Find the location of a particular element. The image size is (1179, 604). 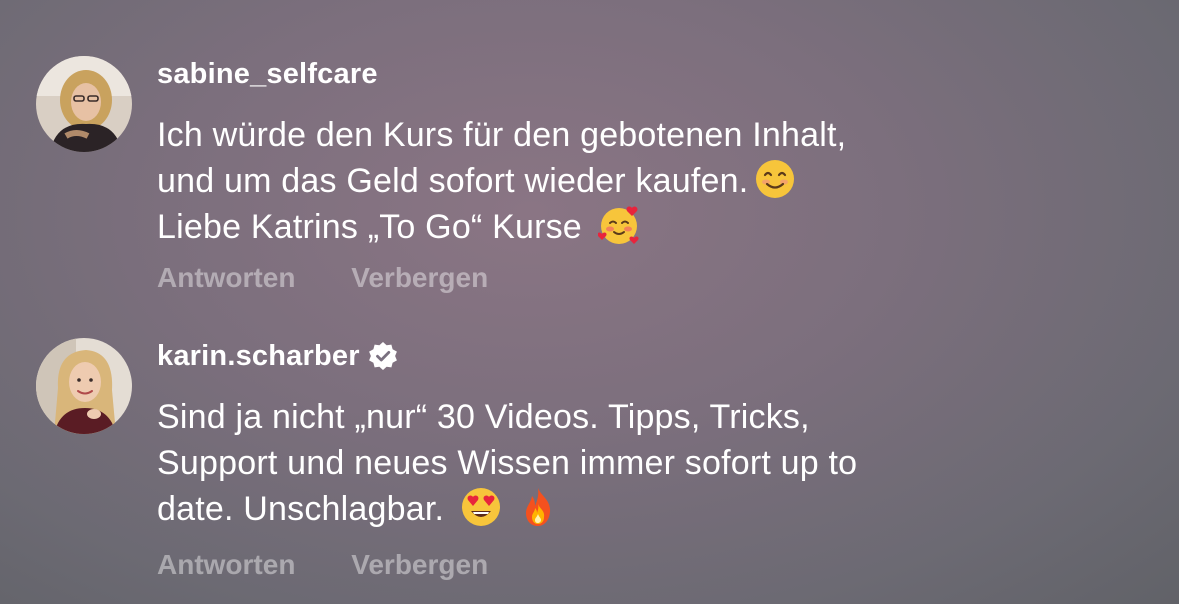

fire-icon is located at coordinates (538, 507).